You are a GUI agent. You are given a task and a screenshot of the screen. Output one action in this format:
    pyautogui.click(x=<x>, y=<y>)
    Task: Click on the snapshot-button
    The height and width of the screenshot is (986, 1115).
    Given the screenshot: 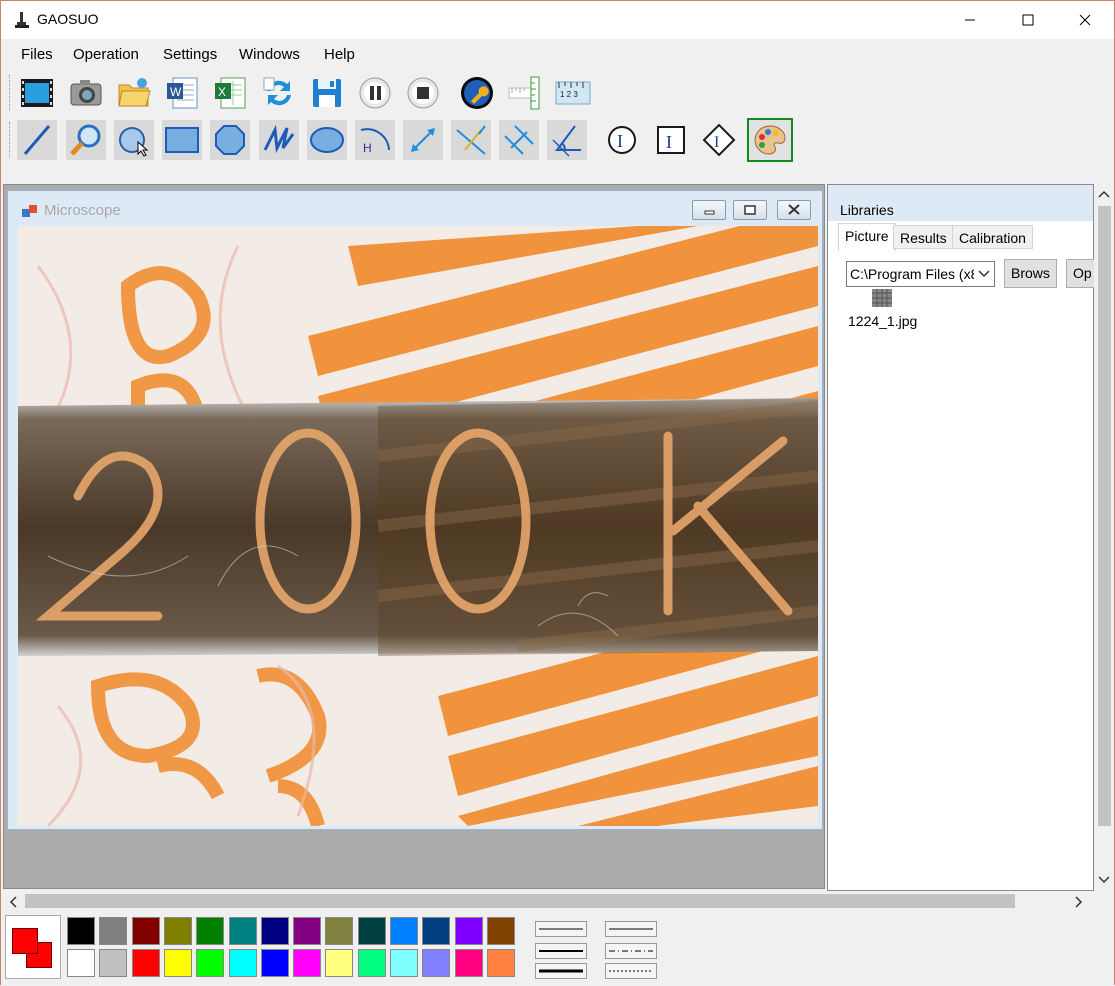 What is the action you would take?
    pyautogui.click(x=86, y=93)
    